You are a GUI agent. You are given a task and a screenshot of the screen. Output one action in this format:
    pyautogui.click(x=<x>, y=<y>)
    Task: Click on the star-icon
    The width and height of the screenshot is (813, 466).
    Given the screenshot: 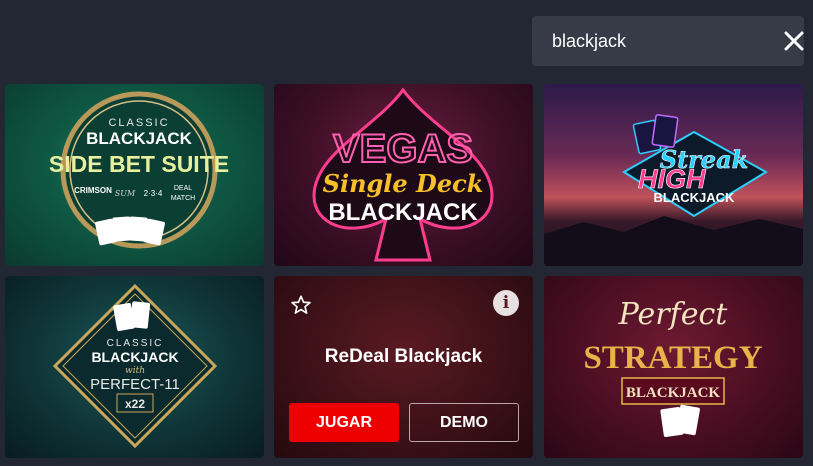 What is the action you would take?
    pyautogui.click(x=301, y=307)
    